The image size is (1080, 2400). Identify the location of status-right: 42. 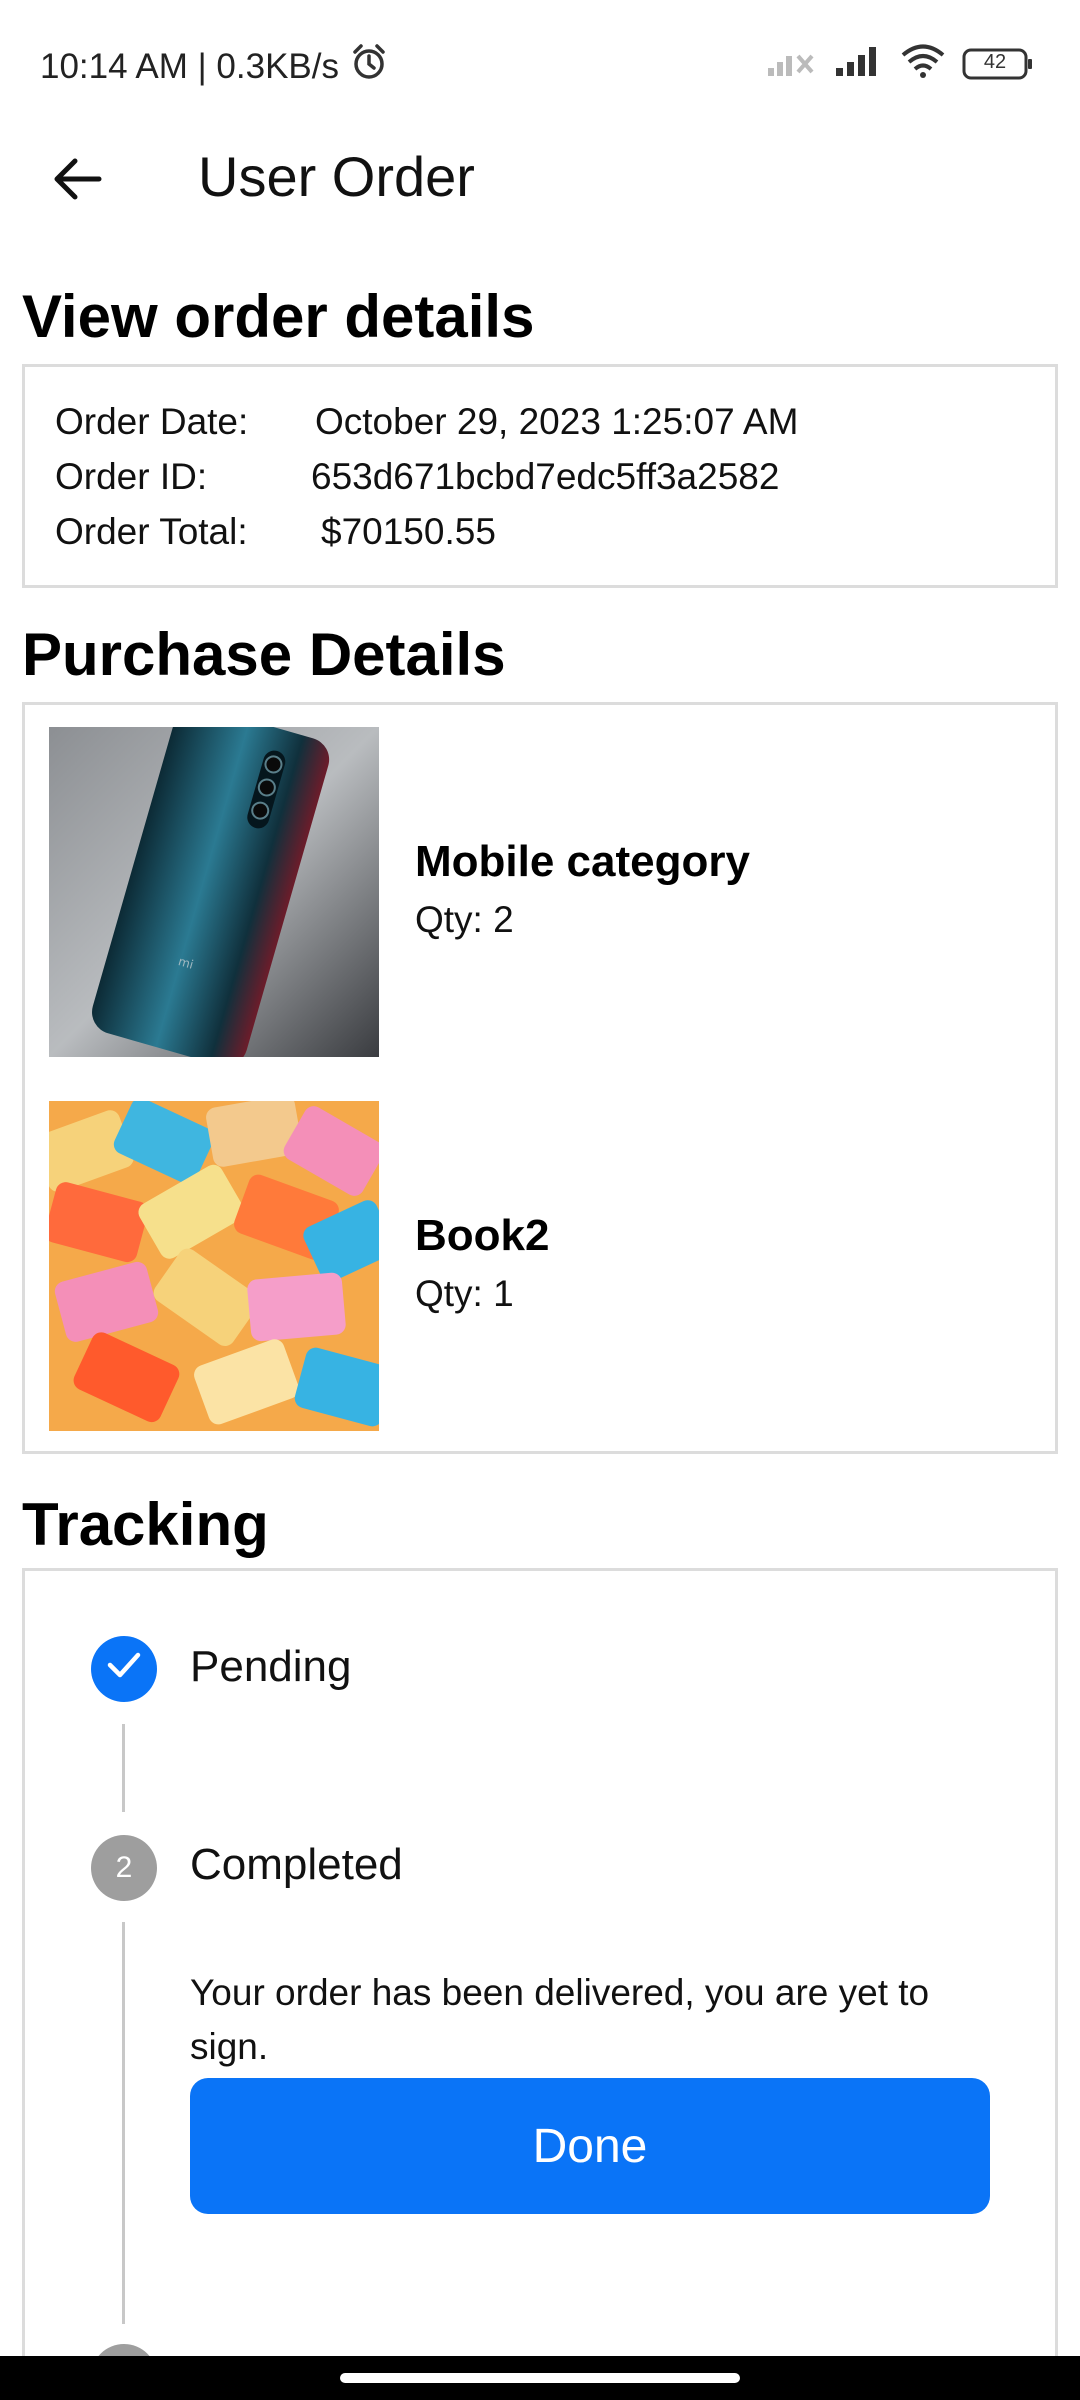
(900, 63).